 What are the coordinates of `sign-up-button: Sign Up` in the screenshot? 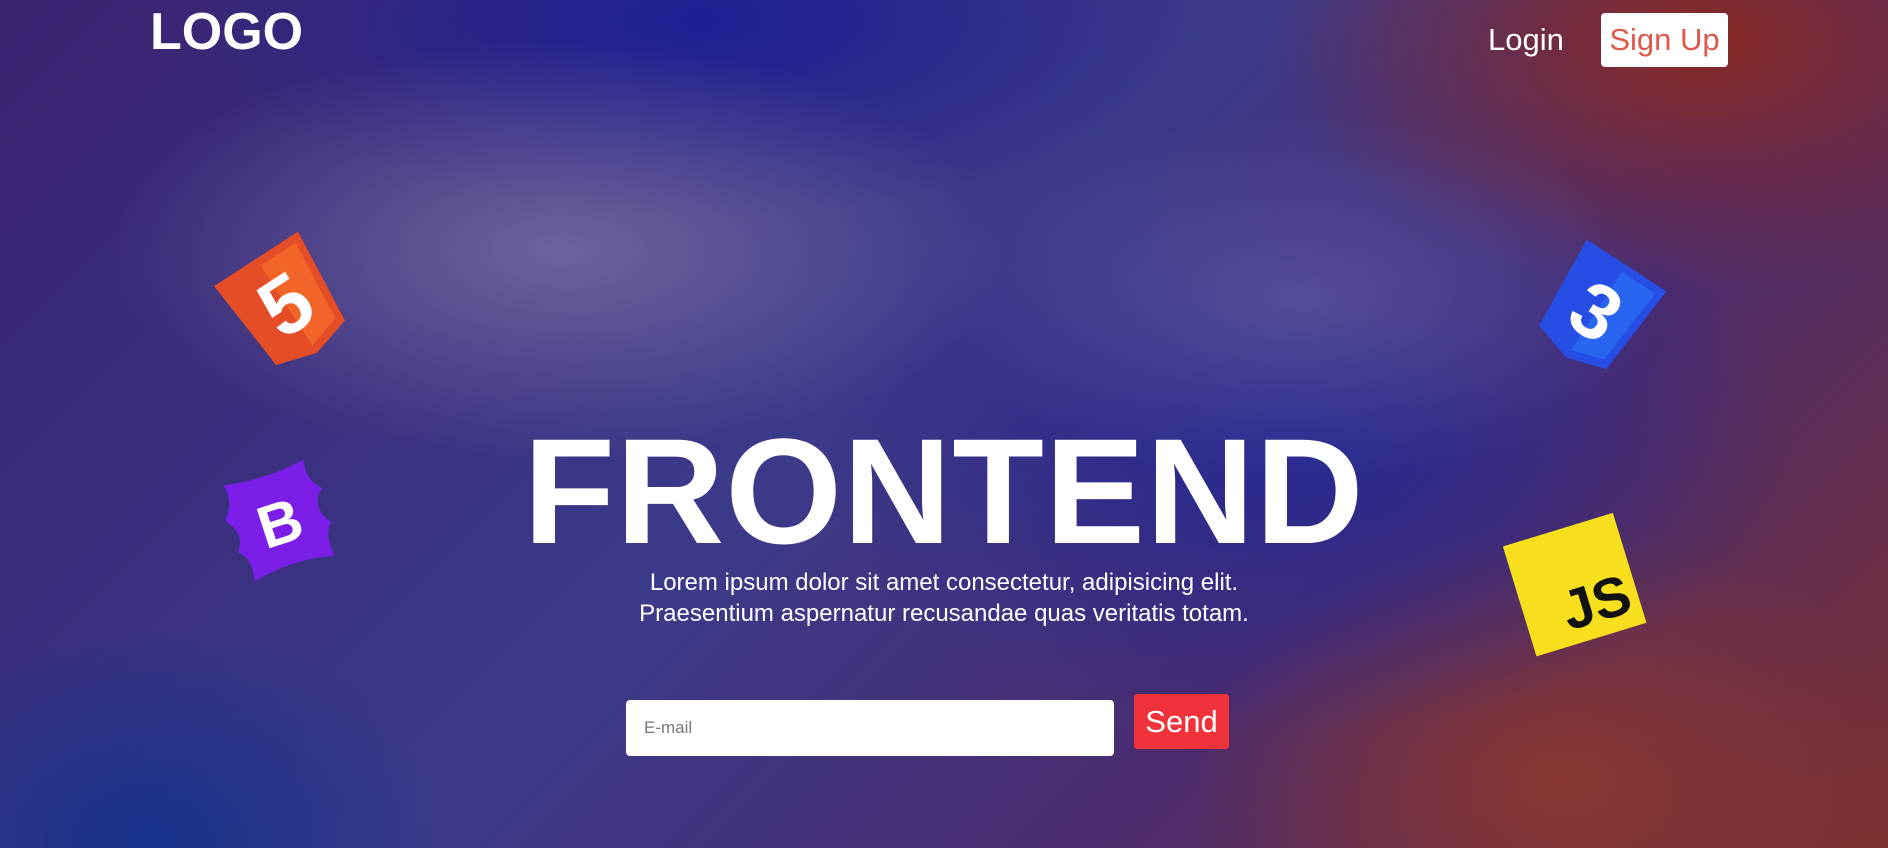 It's located at (1664, 40).